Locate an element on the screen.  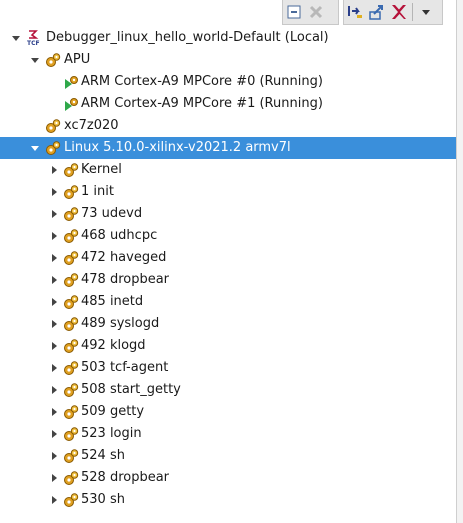
tree-item-core: ARM Cortex-A9 MPCore #0 (Running) is located at coordinates (231, 82).